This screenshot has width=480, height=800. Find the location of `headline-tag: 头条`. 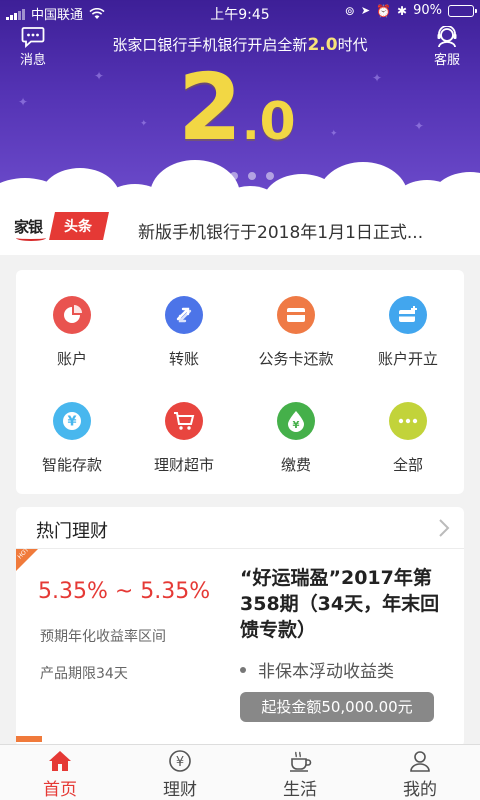

headline-tag: 头条 is located at coordinates (79, 226).